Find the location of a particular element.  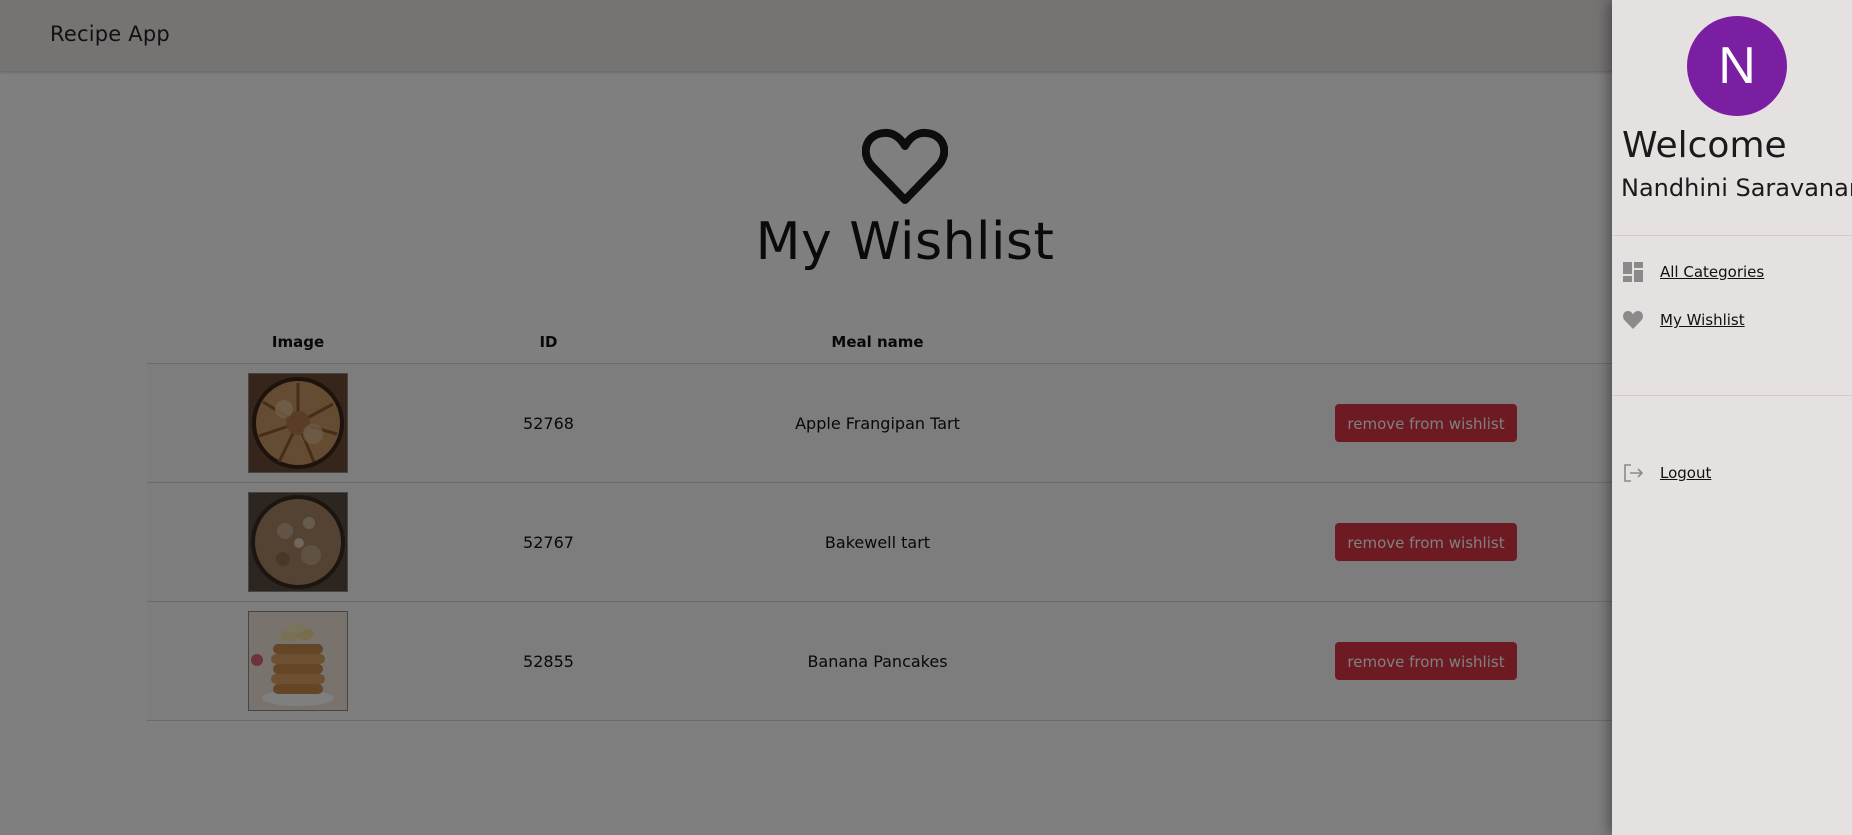

heart-icon is located at coordinates (1633, 319).